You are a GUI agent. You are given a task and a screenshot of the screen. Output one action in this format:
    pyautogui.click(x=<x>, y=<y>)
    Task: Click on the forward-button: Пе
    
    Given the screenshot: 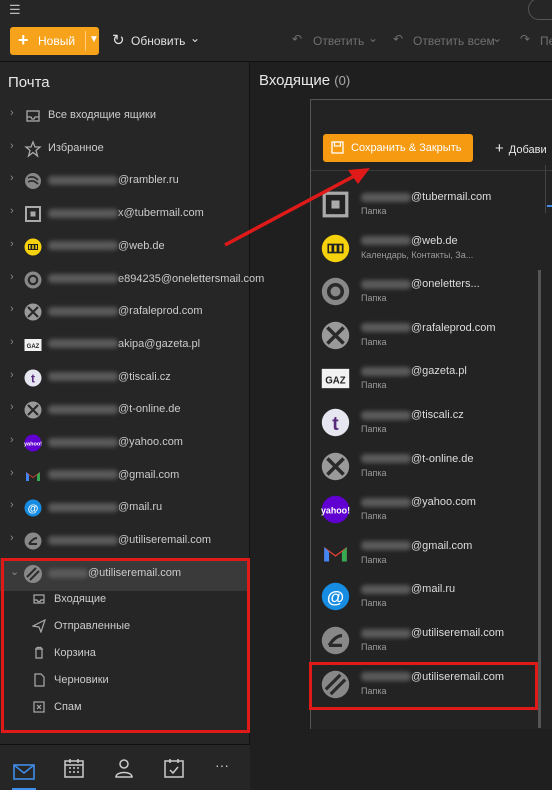 What is the action you would take?
    pyautogui.click(x=546, y=41)
    